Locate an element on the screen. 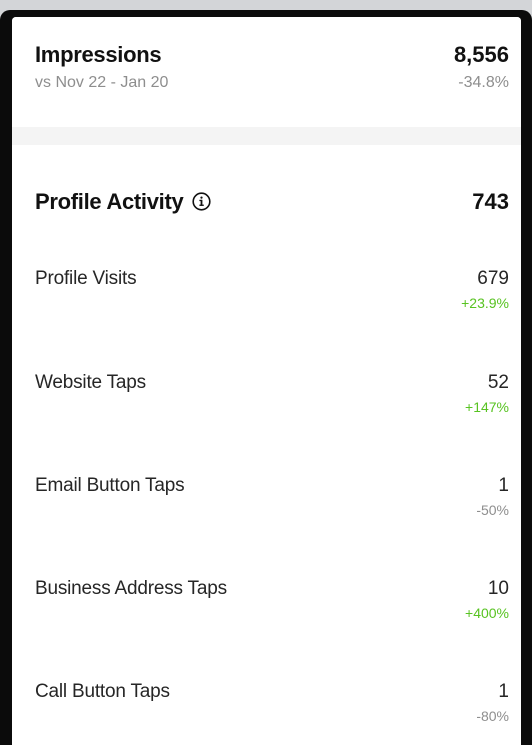  item-label: Website Taps is located at coordinates (90, 382).